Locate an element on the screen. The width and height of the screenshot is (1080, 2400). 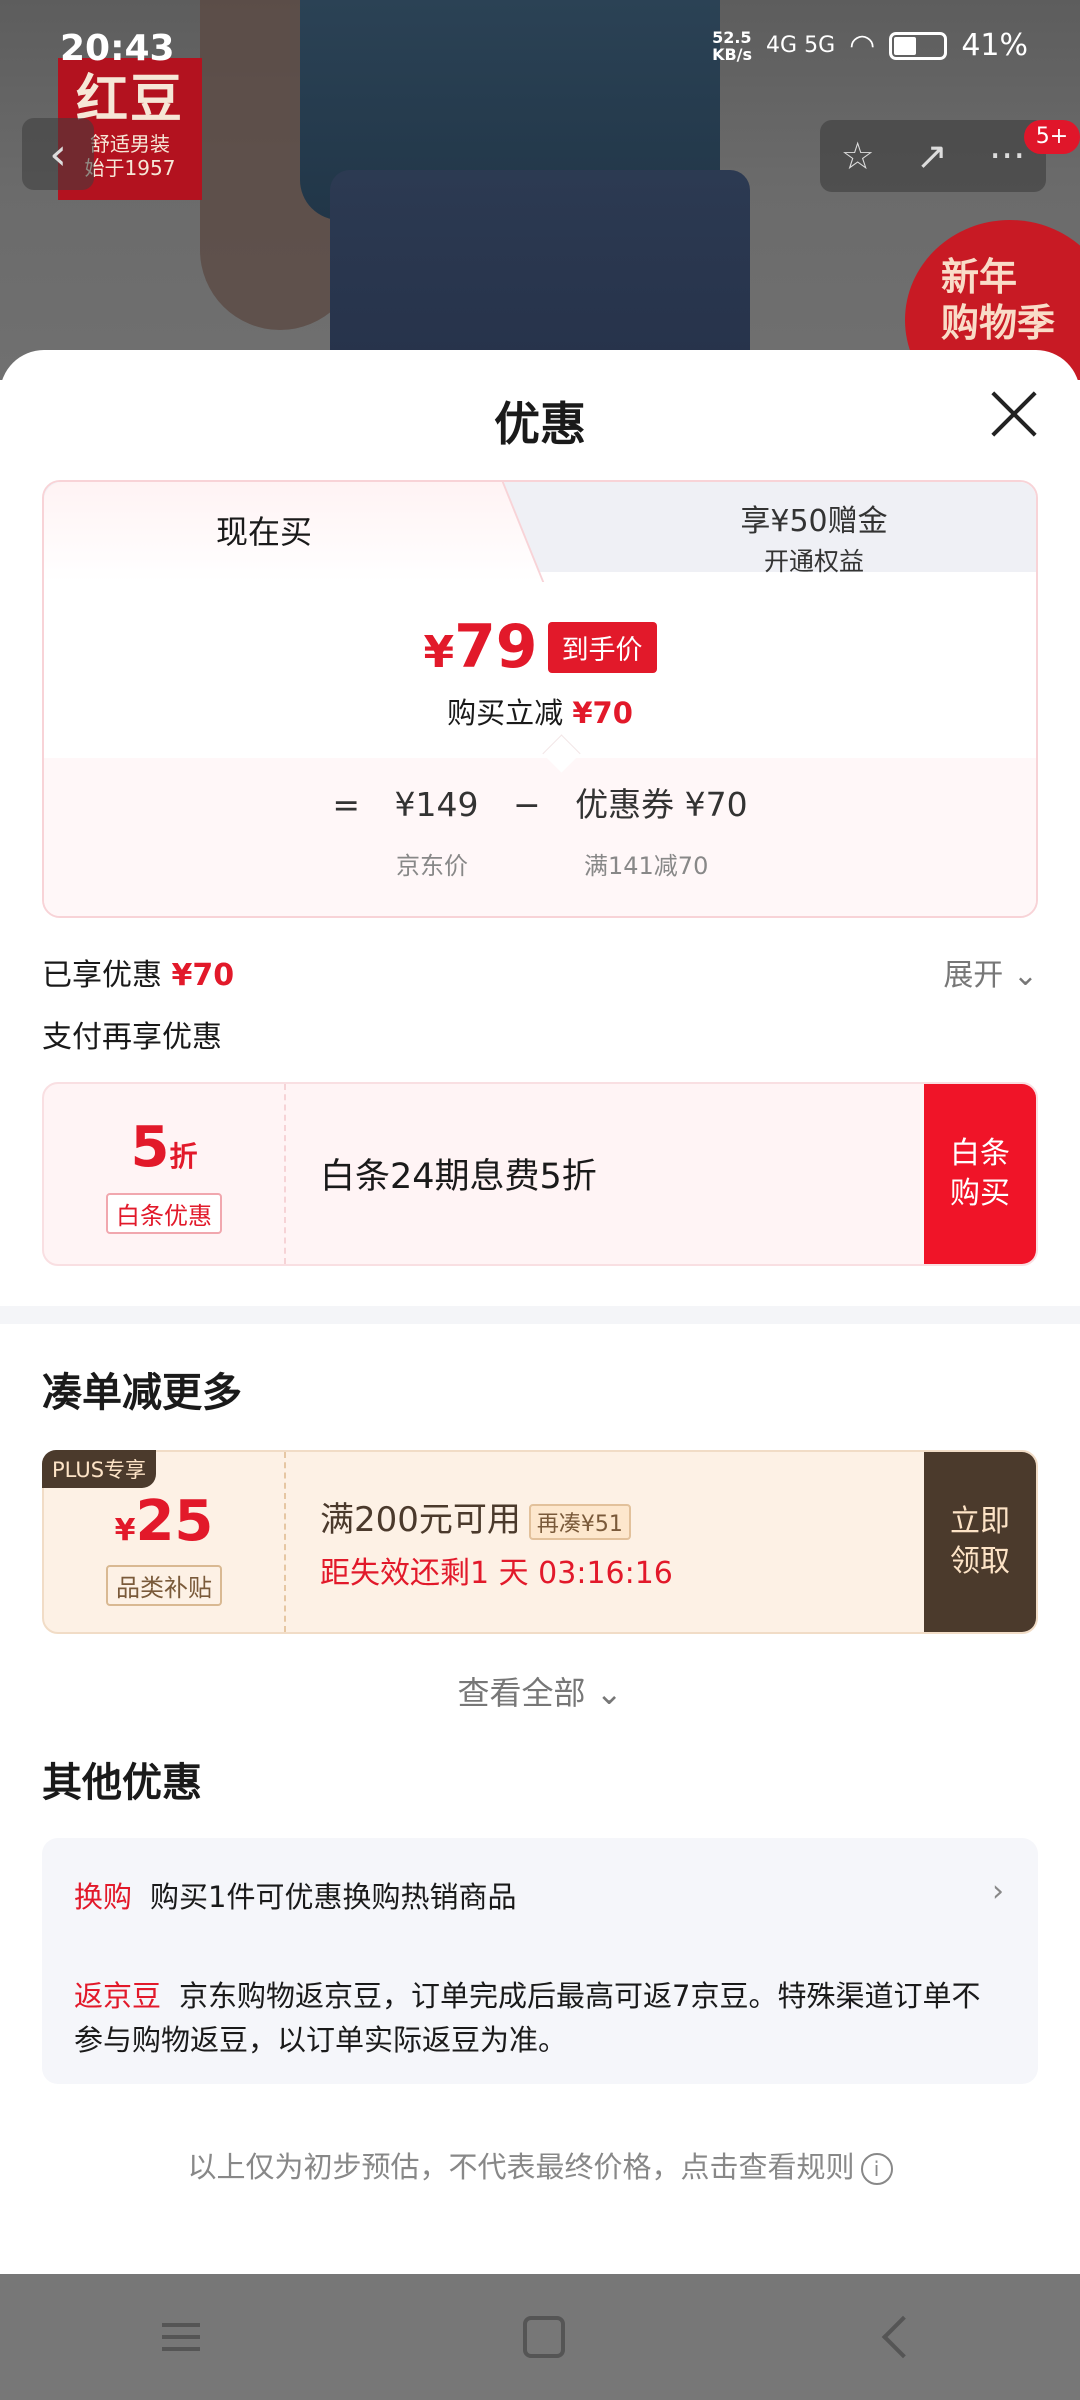
pay-more-label: 支付再享优惠 is located at coordinates (132, 1037).